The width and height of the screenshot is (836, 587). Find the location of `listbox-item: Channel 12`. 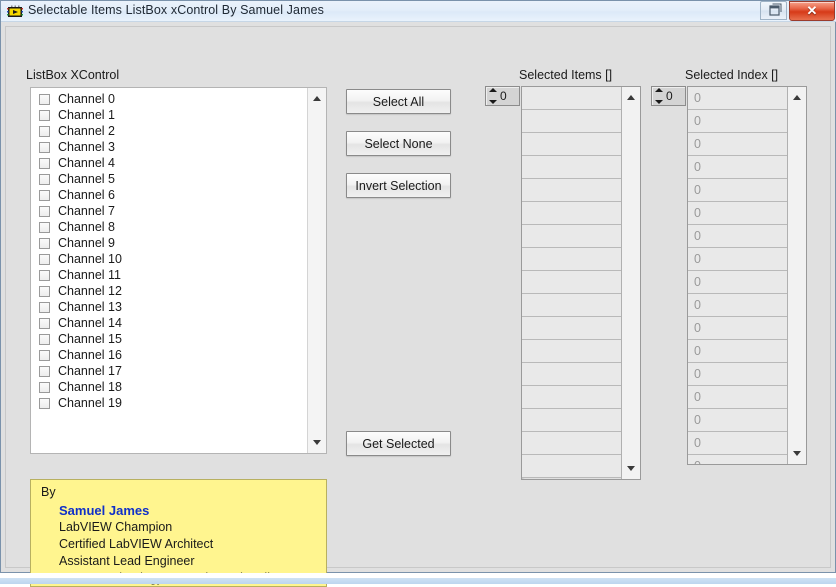

listbox-item: Channel 12 is located at coordinates (169, 291).